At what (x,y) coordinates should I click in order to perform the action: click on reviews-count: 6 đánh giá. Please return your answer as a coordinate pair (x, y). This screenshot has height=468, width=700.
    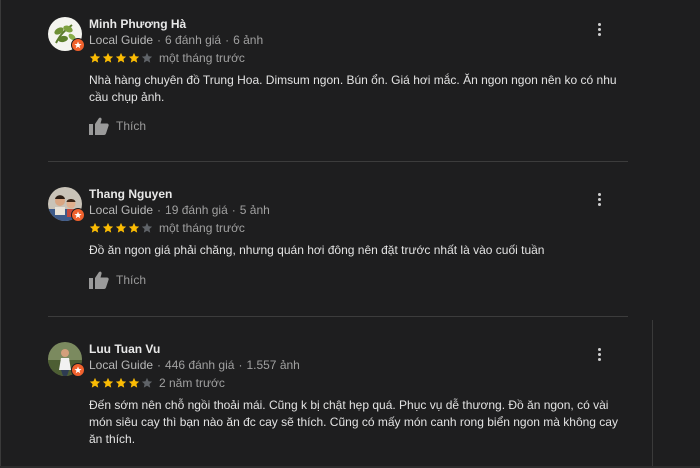
    Looking at the image, I should click on (193, 40).